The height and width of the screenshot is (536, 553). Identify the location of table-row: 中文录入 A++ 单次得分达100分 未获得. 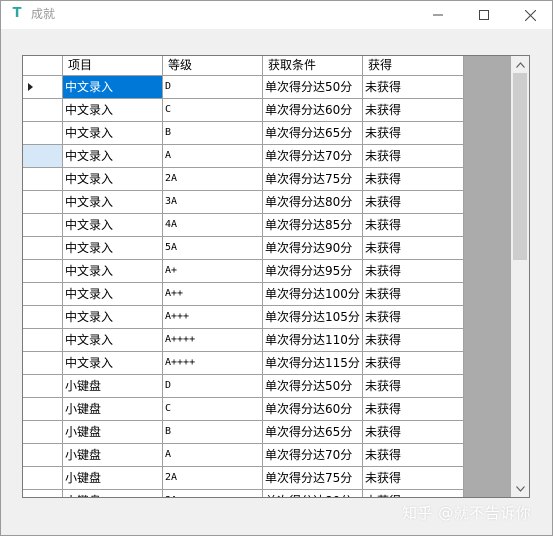
(243, 294).